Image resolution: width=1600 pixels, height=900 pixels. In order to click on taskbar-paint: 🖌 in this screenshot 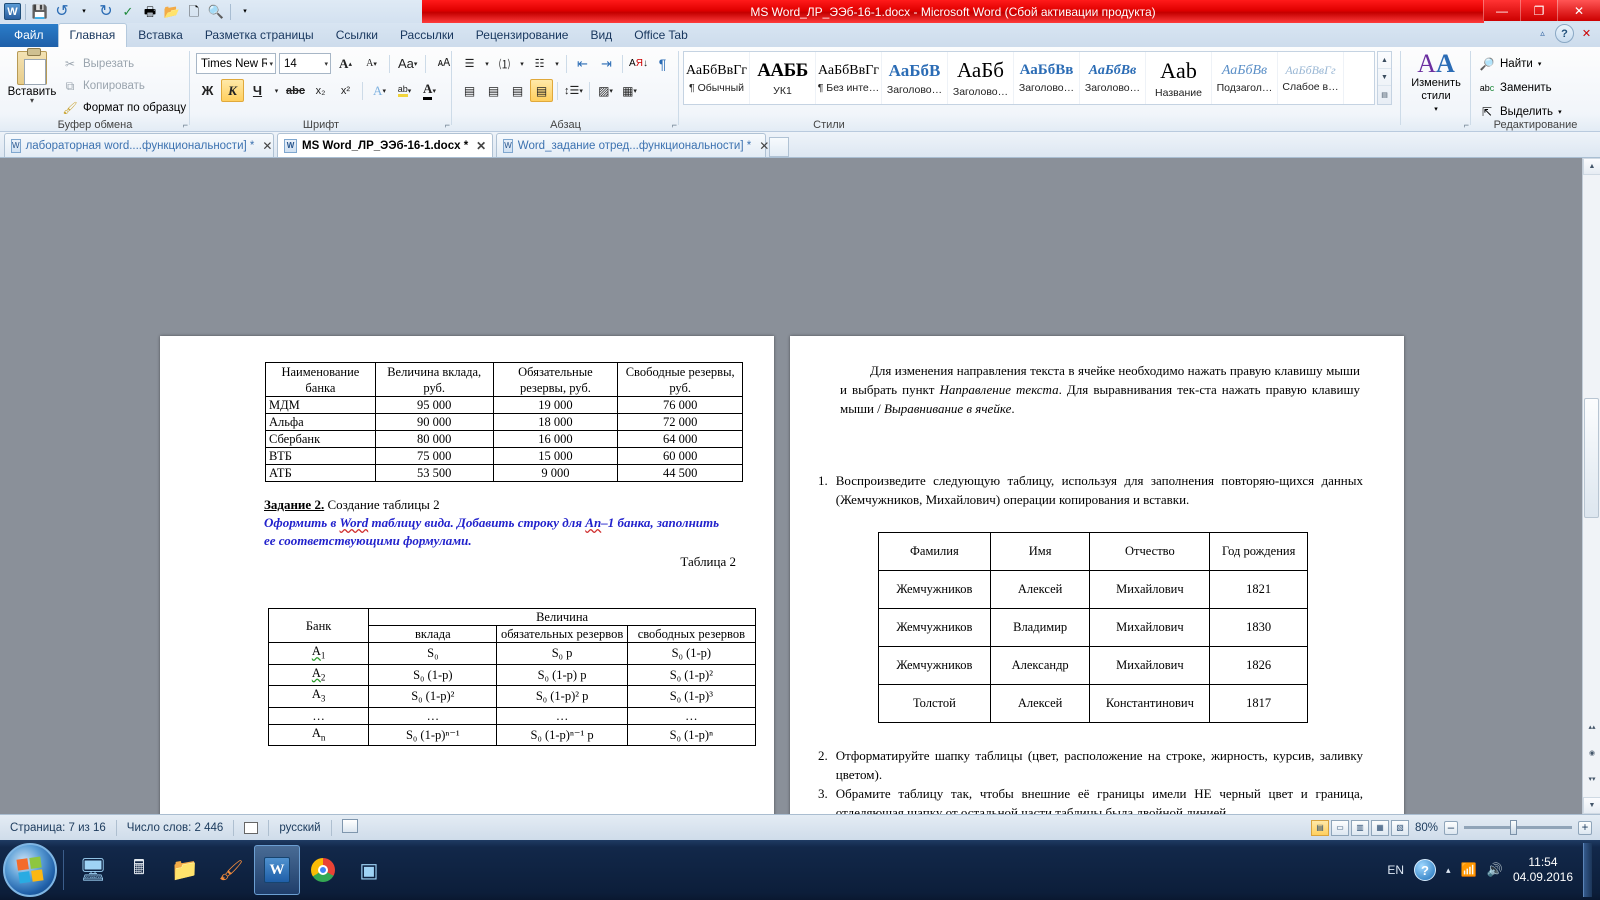, I will do `click(231, 870)`.